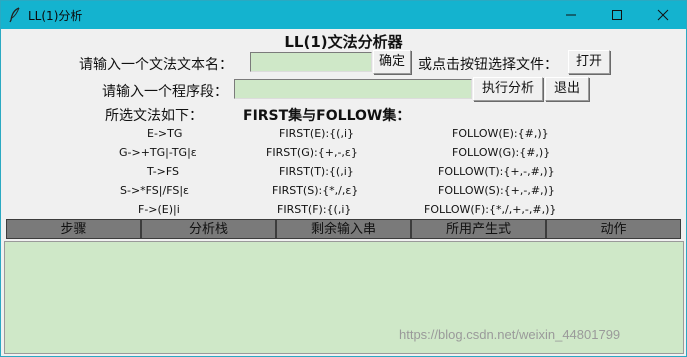 The height and width of the screenshot is (357, 687). I want to click on run-analysis-button: 执行分析, so click(508, 89).